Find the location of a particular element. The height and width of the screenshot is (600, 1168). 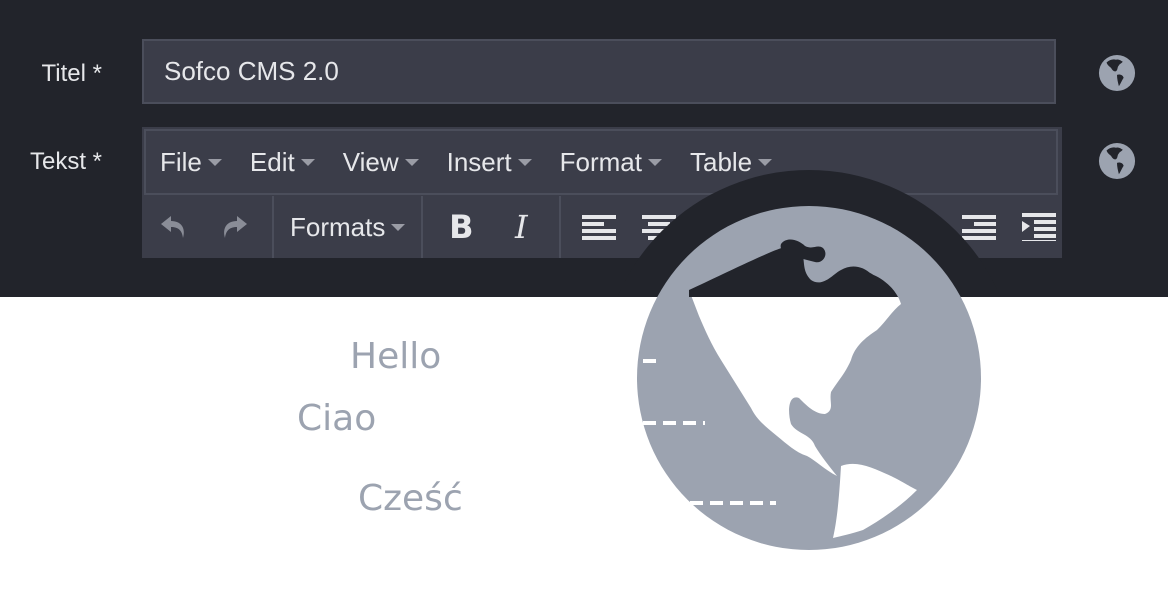

undo-button is located at coordinates (174, 227).